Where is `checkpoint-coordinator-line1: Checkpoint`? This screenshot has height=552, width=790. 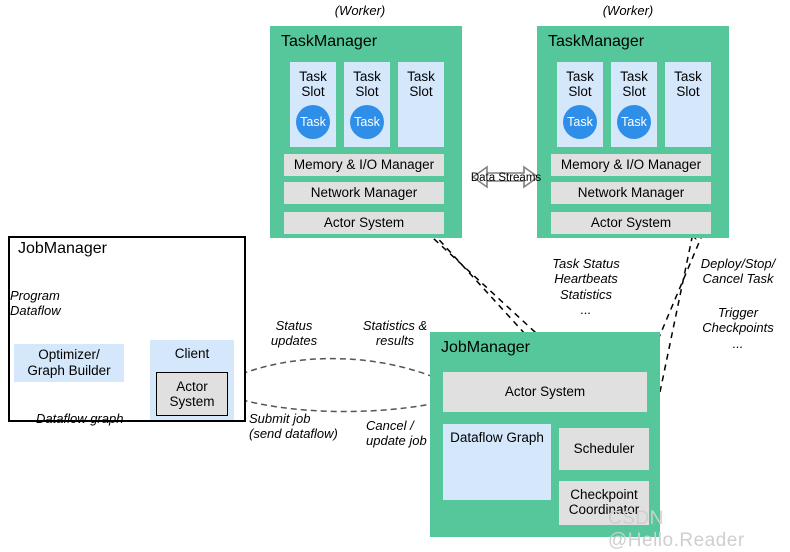
checkpoint-coordinator-line1: Checkpoint is located at coordinates (604, 495).